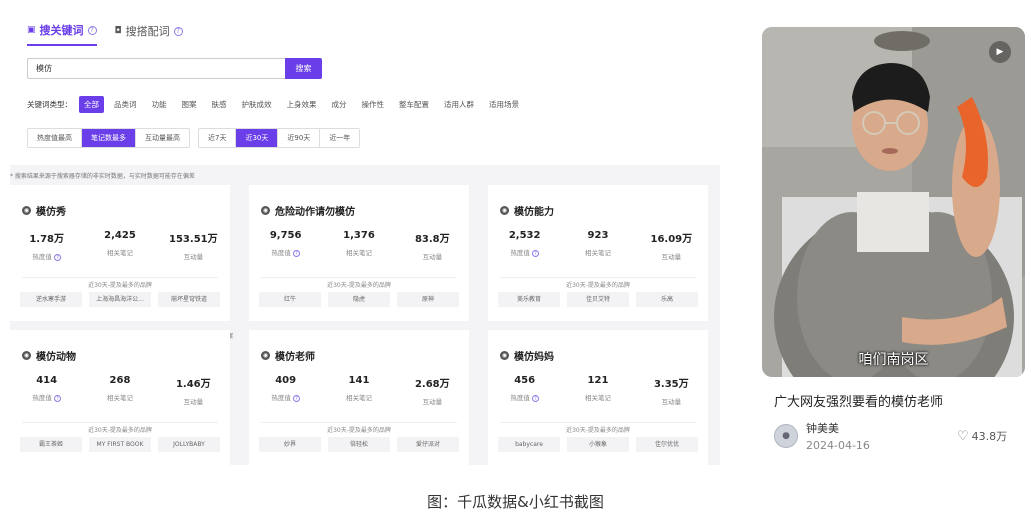 The height and width of the screenshot is (520, 1031). I want to click on keyword-type-chip: 操作性, so click(373, 104).